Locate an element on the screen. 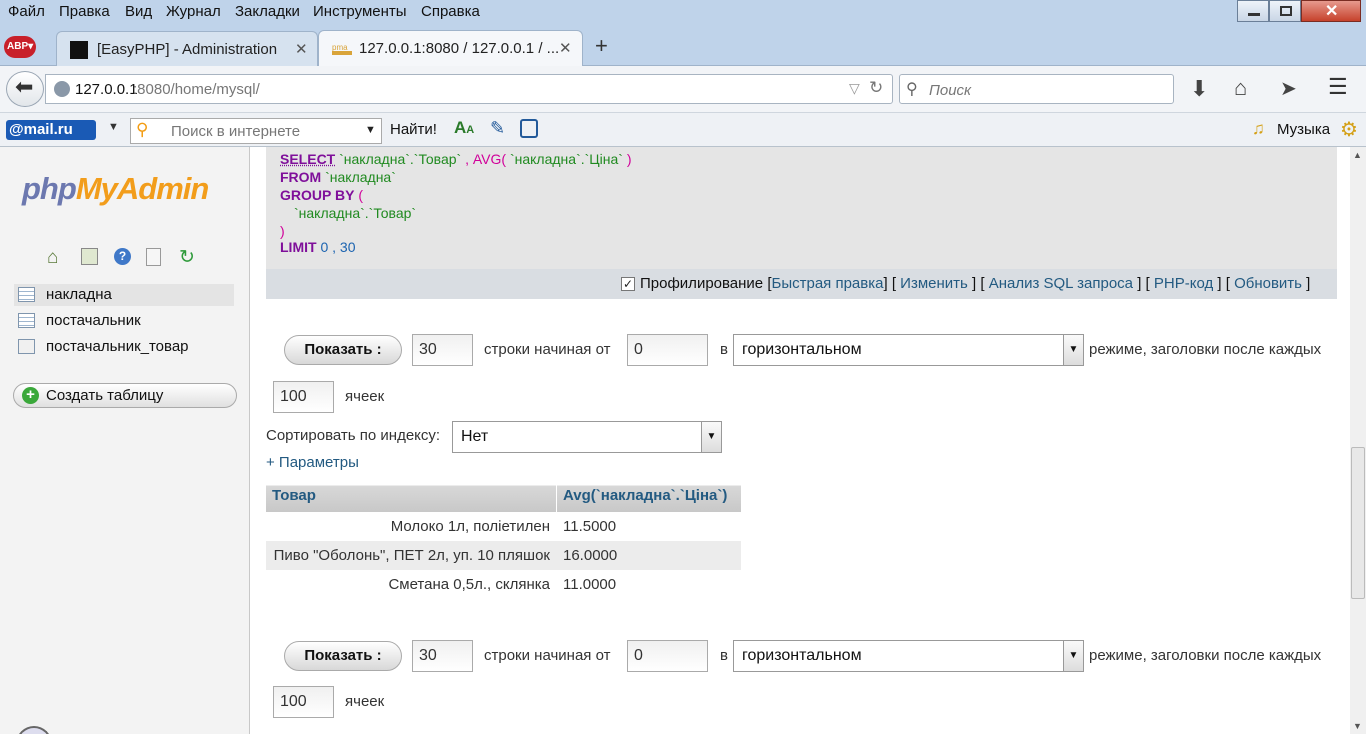 The width and height of the screenshot is (1366, 734). explain-sql-link: Анализ SQL запроса is located at coordinates (1061, 283).